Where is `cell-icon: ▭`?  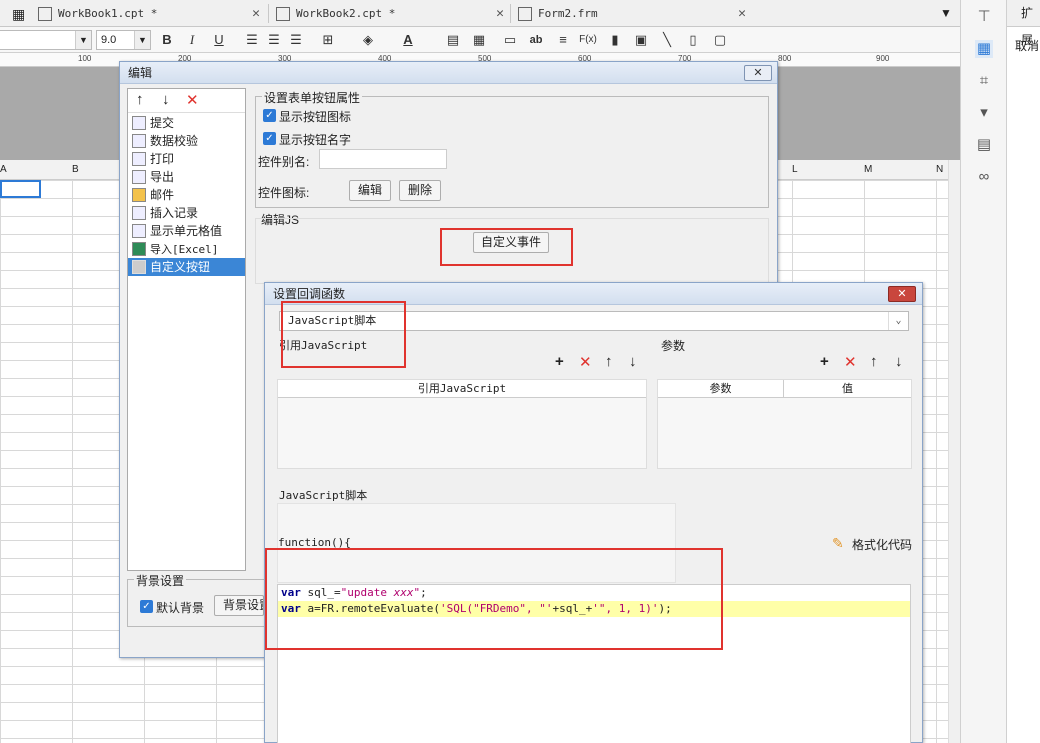 cell-icon: ▭ is located at coordinates (510, 40).